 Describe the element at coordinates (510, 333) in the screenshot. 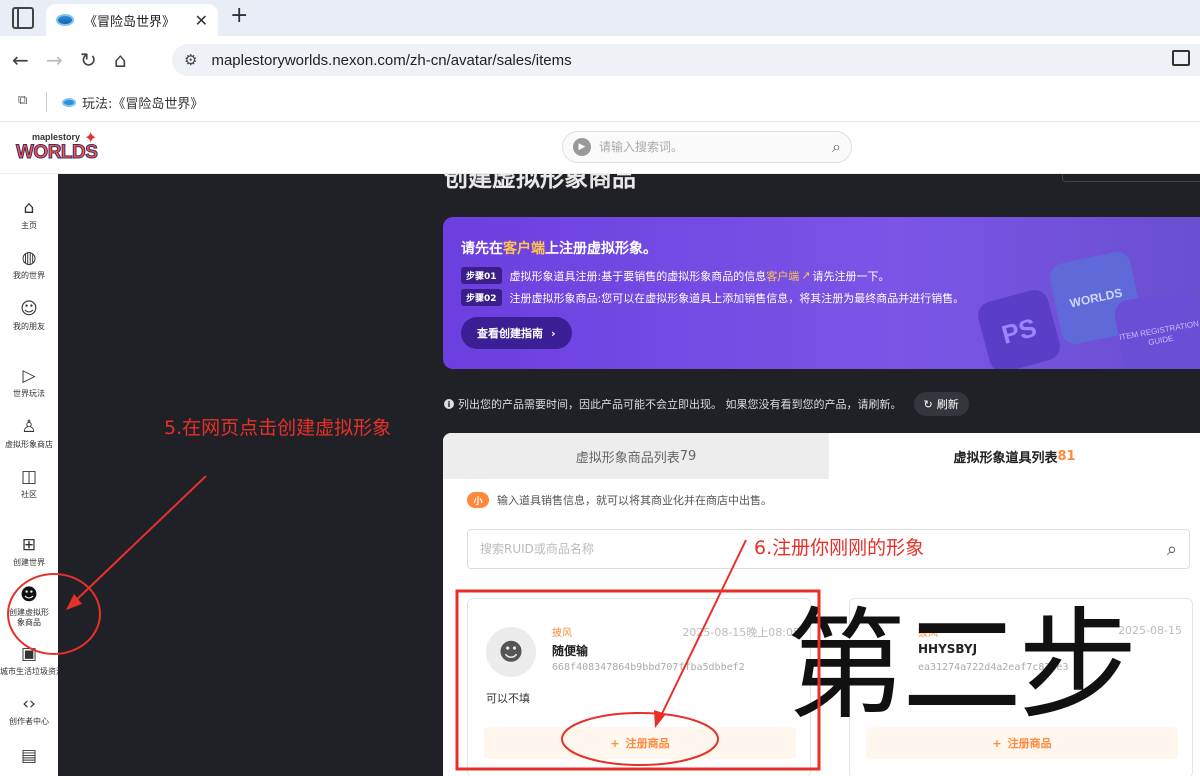

I see `guide-button-label: 查看创建指南` at that location.